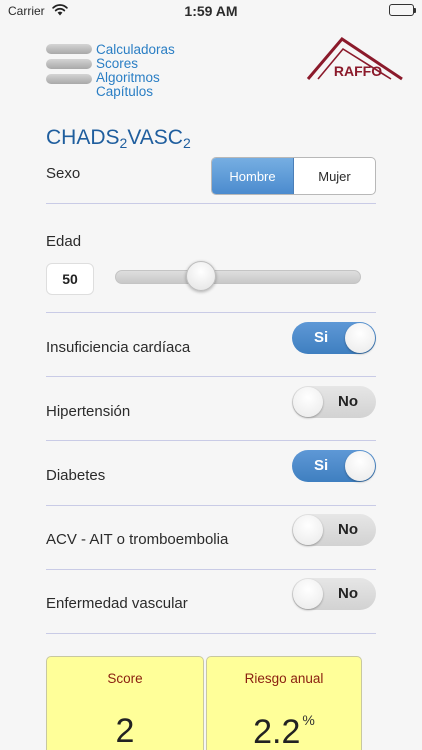  What do you see at coordinates (402, 10) in the screenshot?
I see `battery-icon` at bounding box center [402, 10].